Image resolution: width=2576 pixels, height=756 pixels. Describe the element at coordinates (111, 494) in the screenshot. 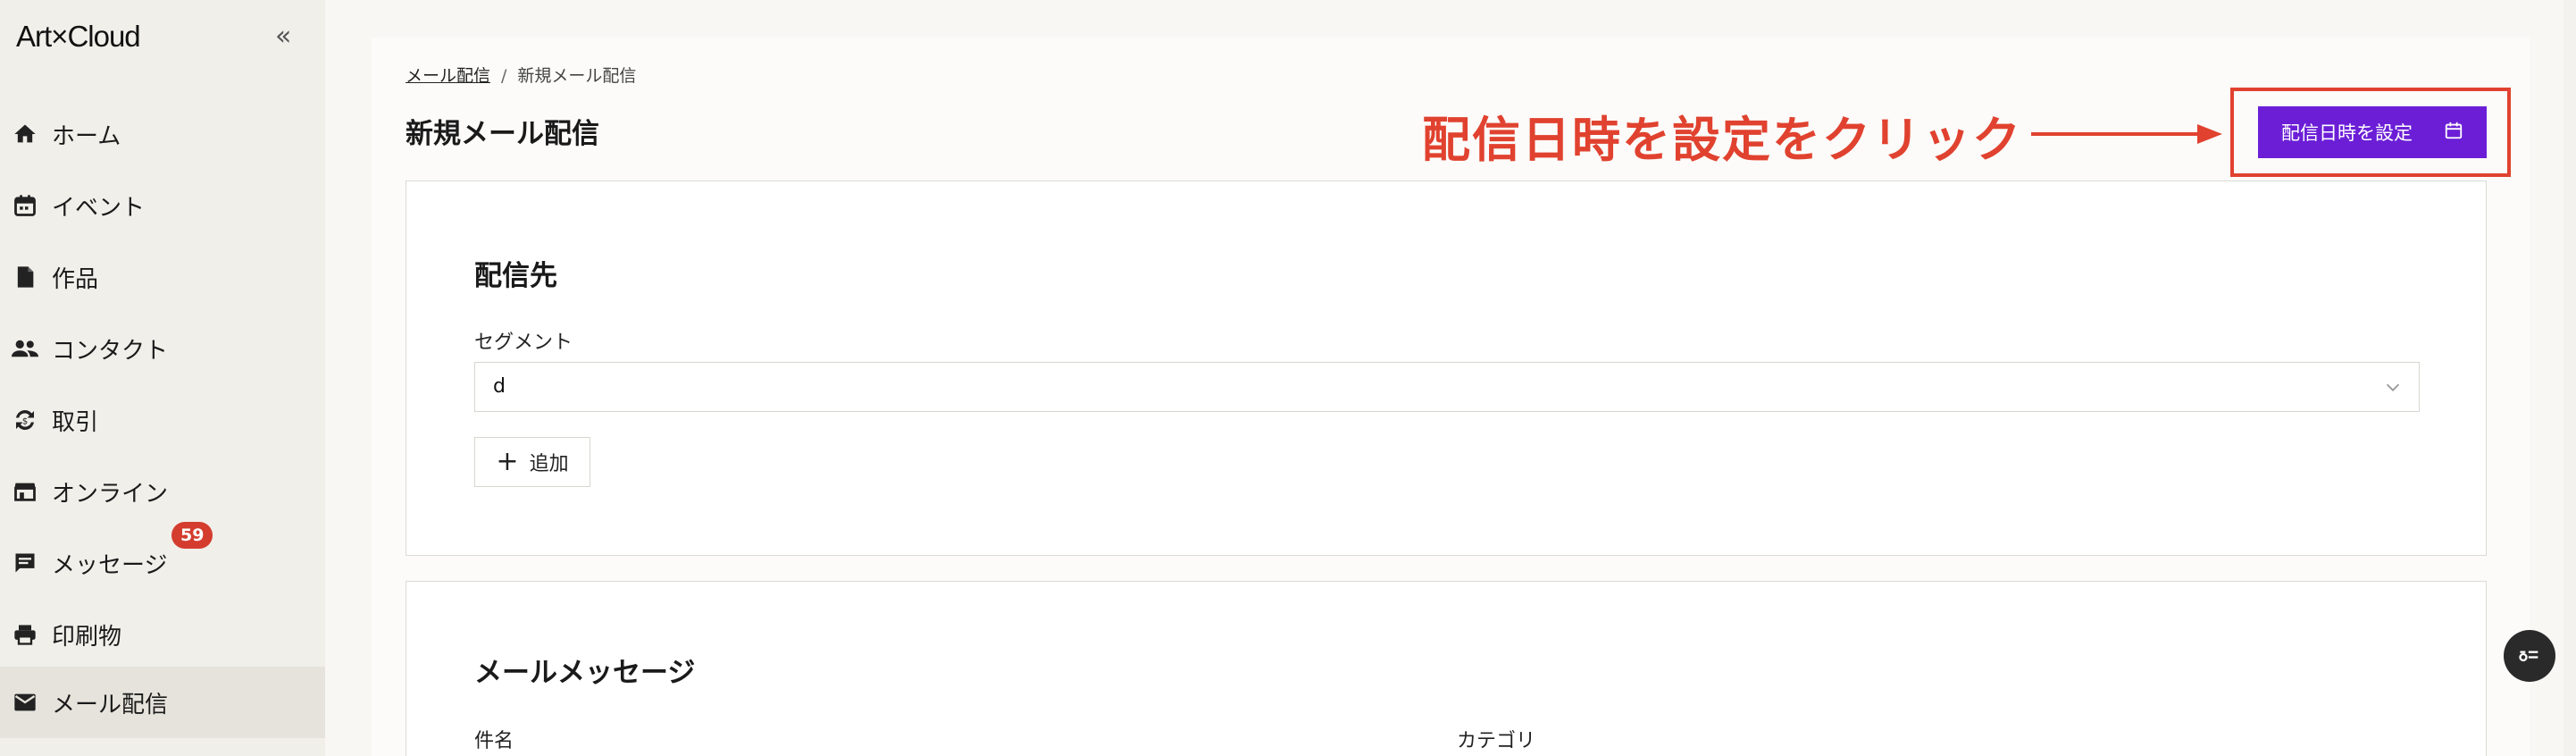

I see `sidebar-item-label: オンライン` at that location.